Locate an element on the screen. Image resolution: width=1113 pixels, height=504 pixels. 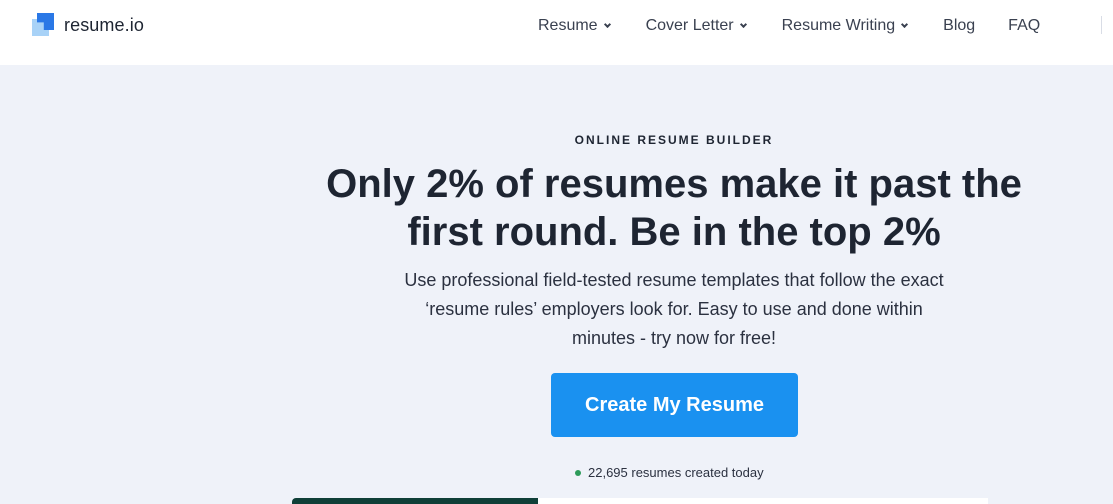
nav-item-cover-letter: Cover Letter is located at coordinates (696, 26).